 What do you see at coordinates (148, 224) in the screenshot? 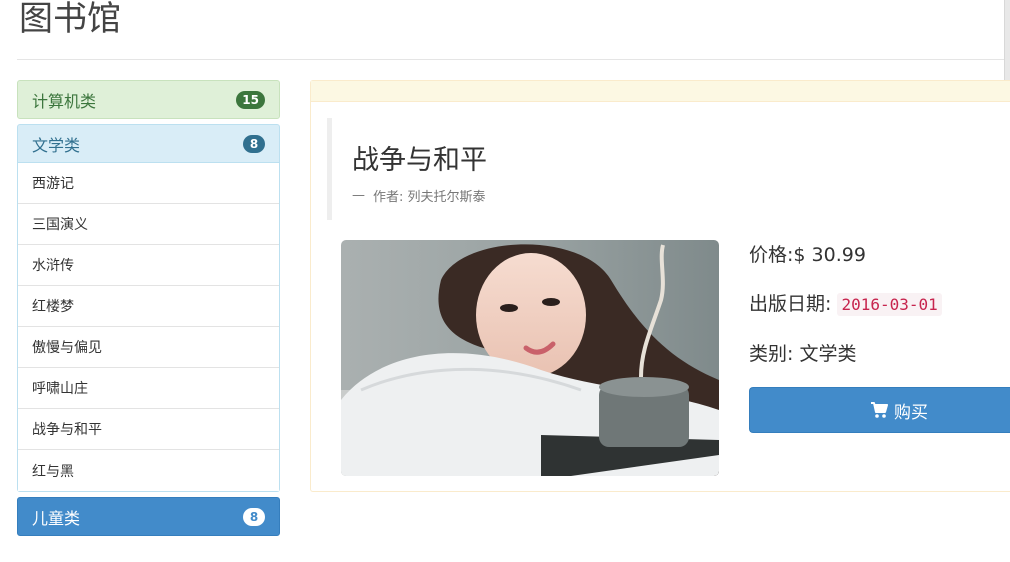
I see `list-item: 三国演义` at bounding box center [148, 224].